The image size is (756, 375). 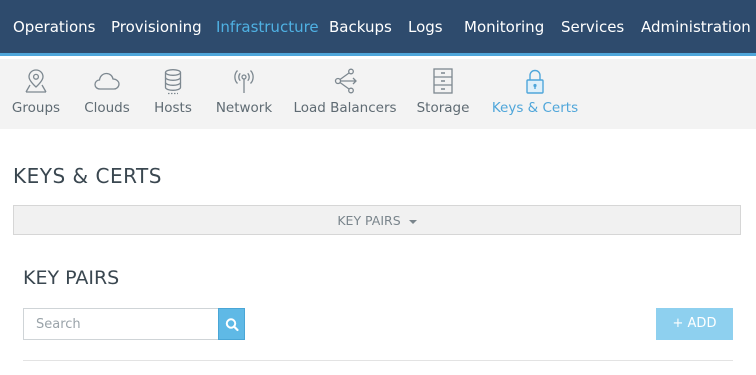 I want to click on tab-clouds: Clouds, so click(x=107, y=94).